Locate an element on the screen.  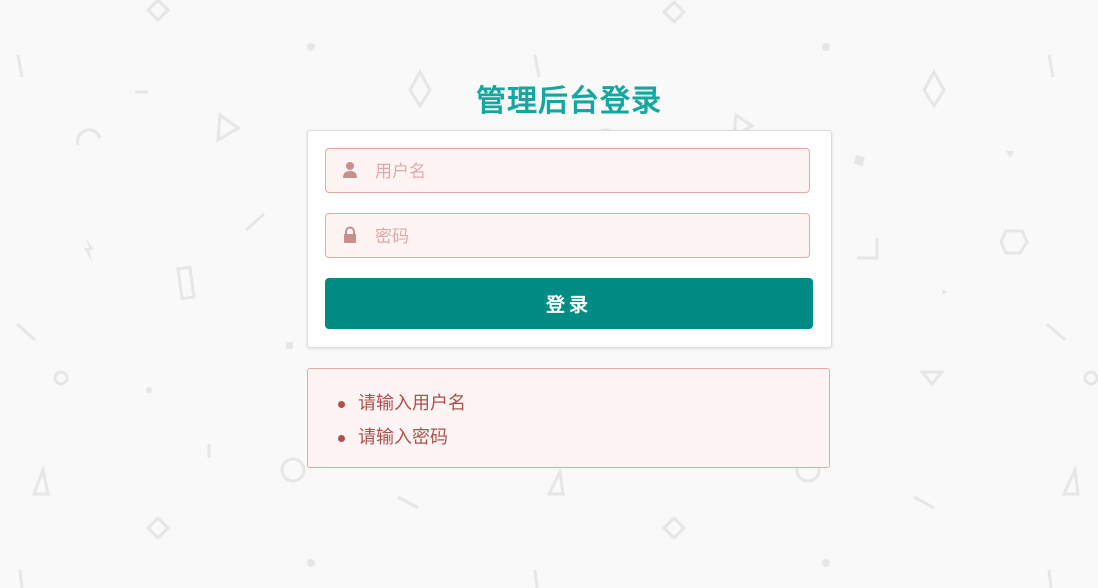
bar-shape is located at coordinates (186, 283).